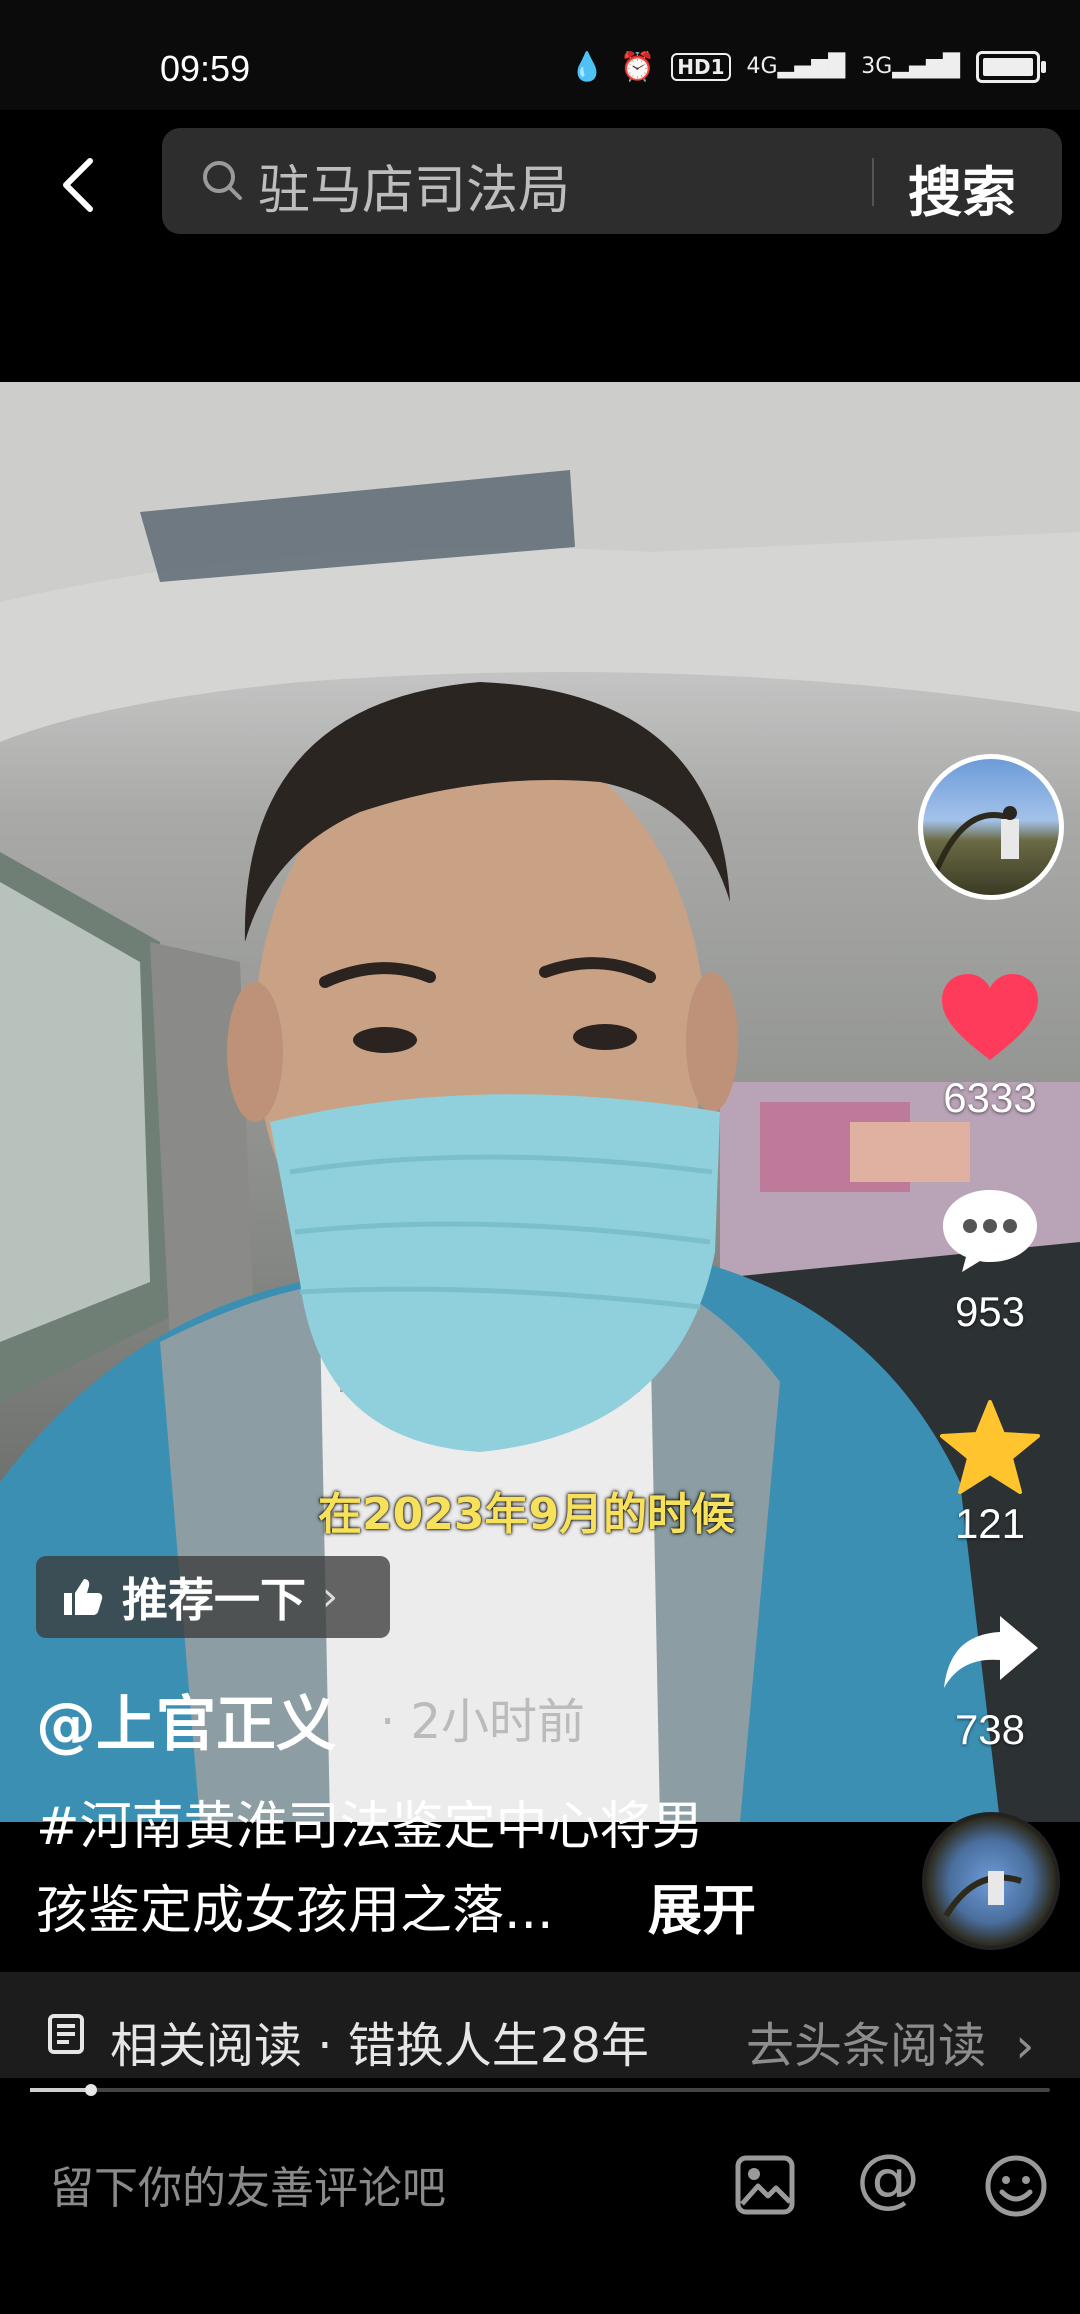 Image resolution: width=1080 pixels, height=2314 pixels. What do you see at coordinates (765, 2185) in the screenshot?
I see `image-icon` at bounding box center [765, 2185].